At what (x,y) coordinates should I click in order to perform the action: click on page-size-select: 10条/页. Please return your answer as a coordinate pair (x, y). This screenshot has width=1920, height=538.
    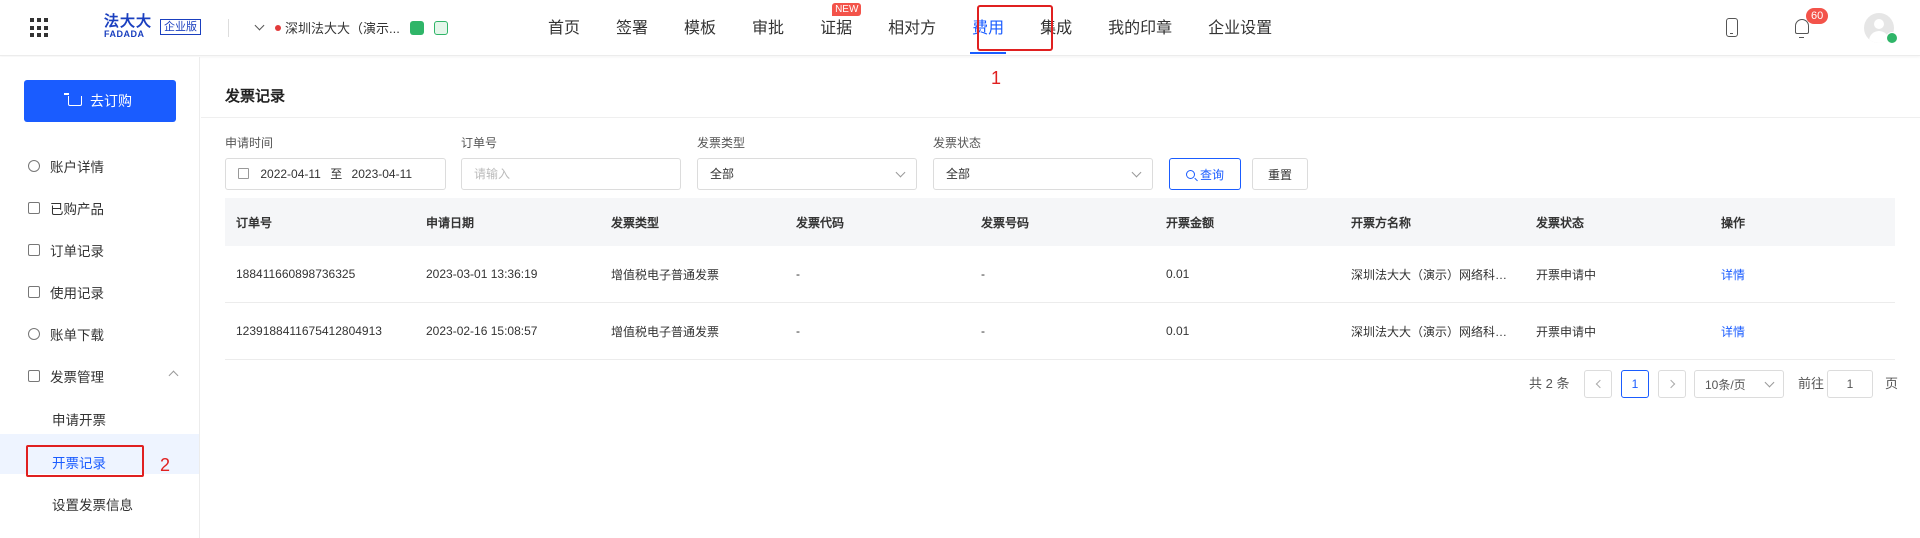
    Looking at the image, I should click on (1739, 384).